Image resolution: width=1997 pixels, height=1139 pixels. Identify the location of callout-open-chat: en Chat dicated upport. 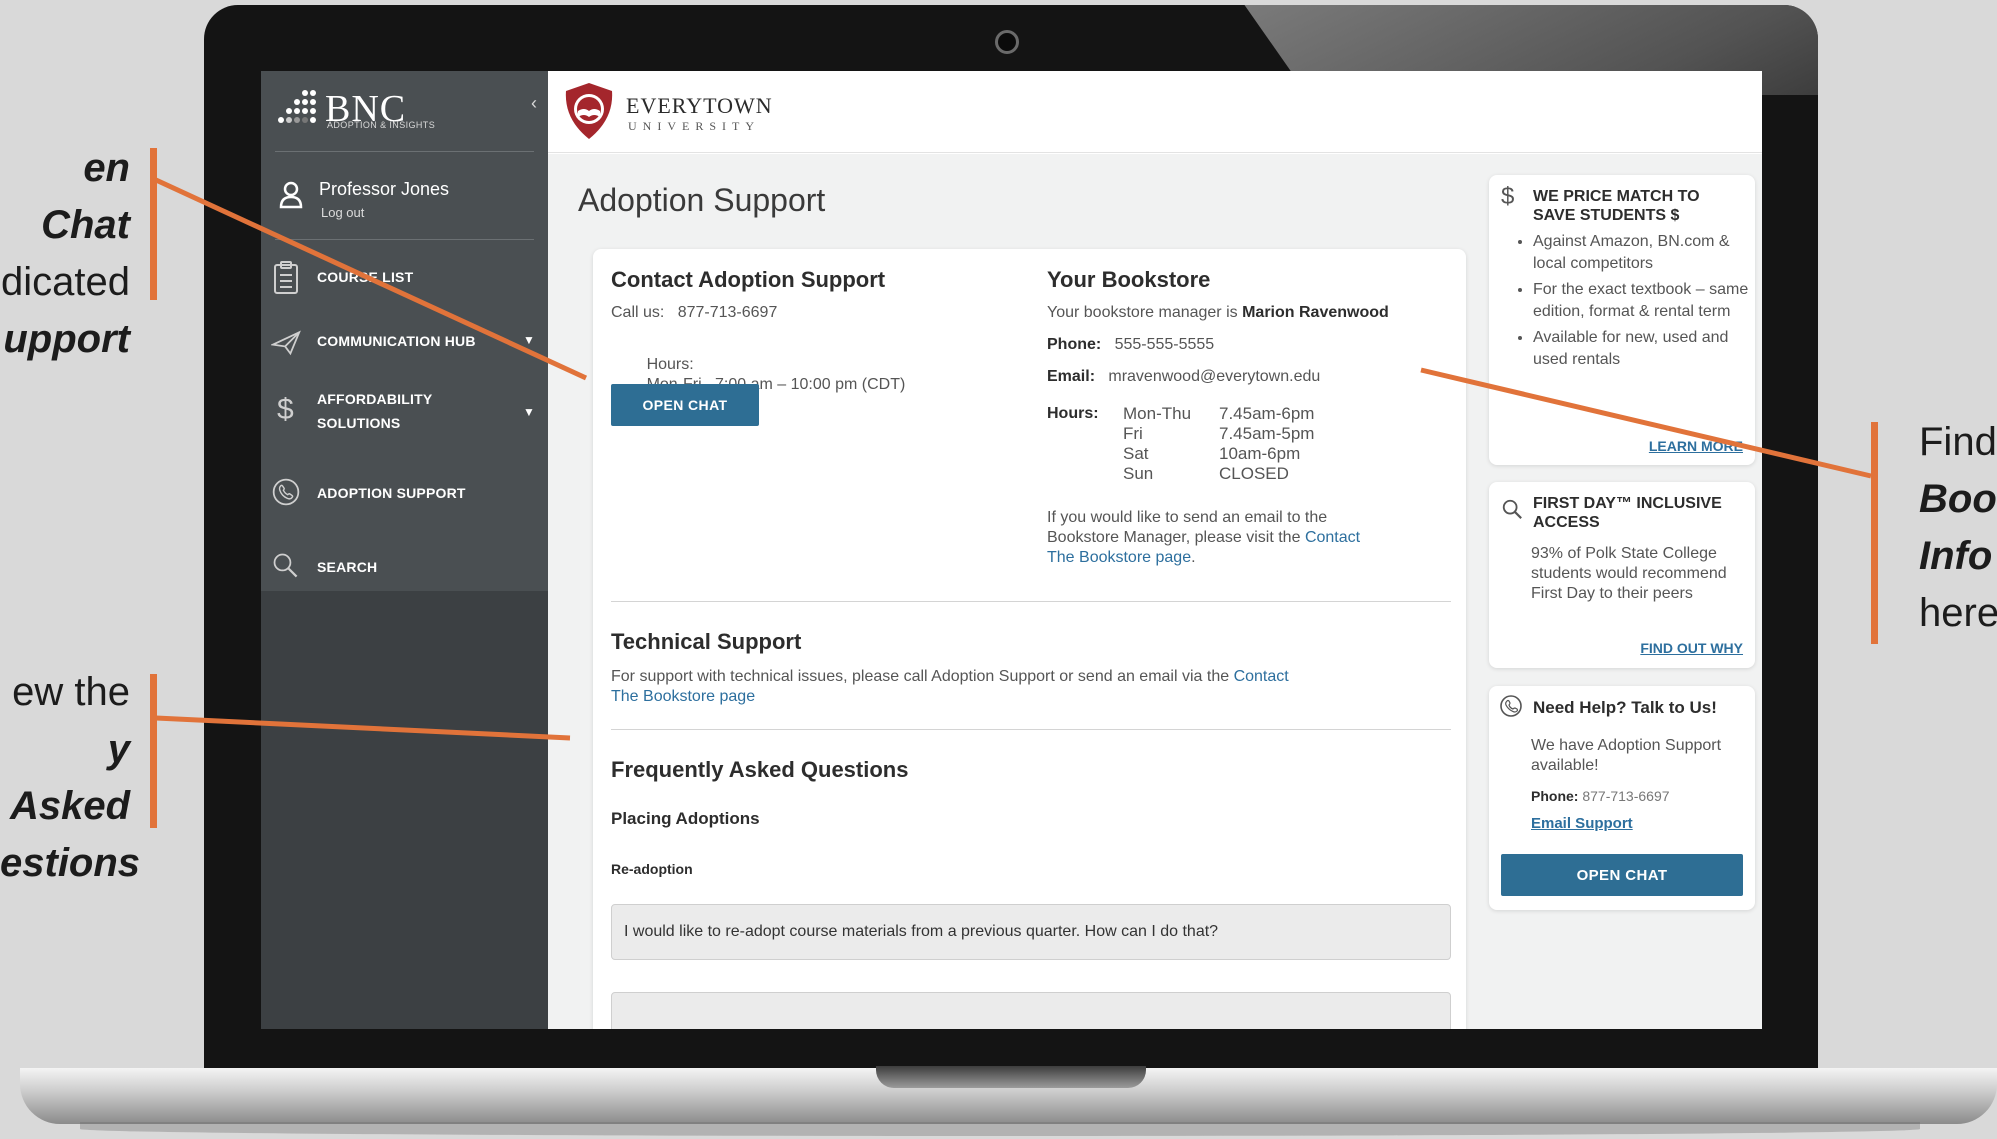
(65, 253).